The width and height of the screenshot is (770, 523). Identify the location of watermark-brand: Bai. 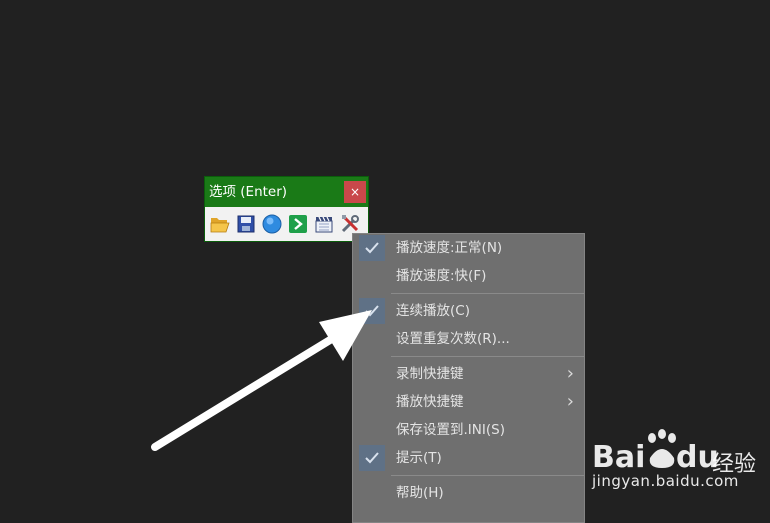
(619, 457).